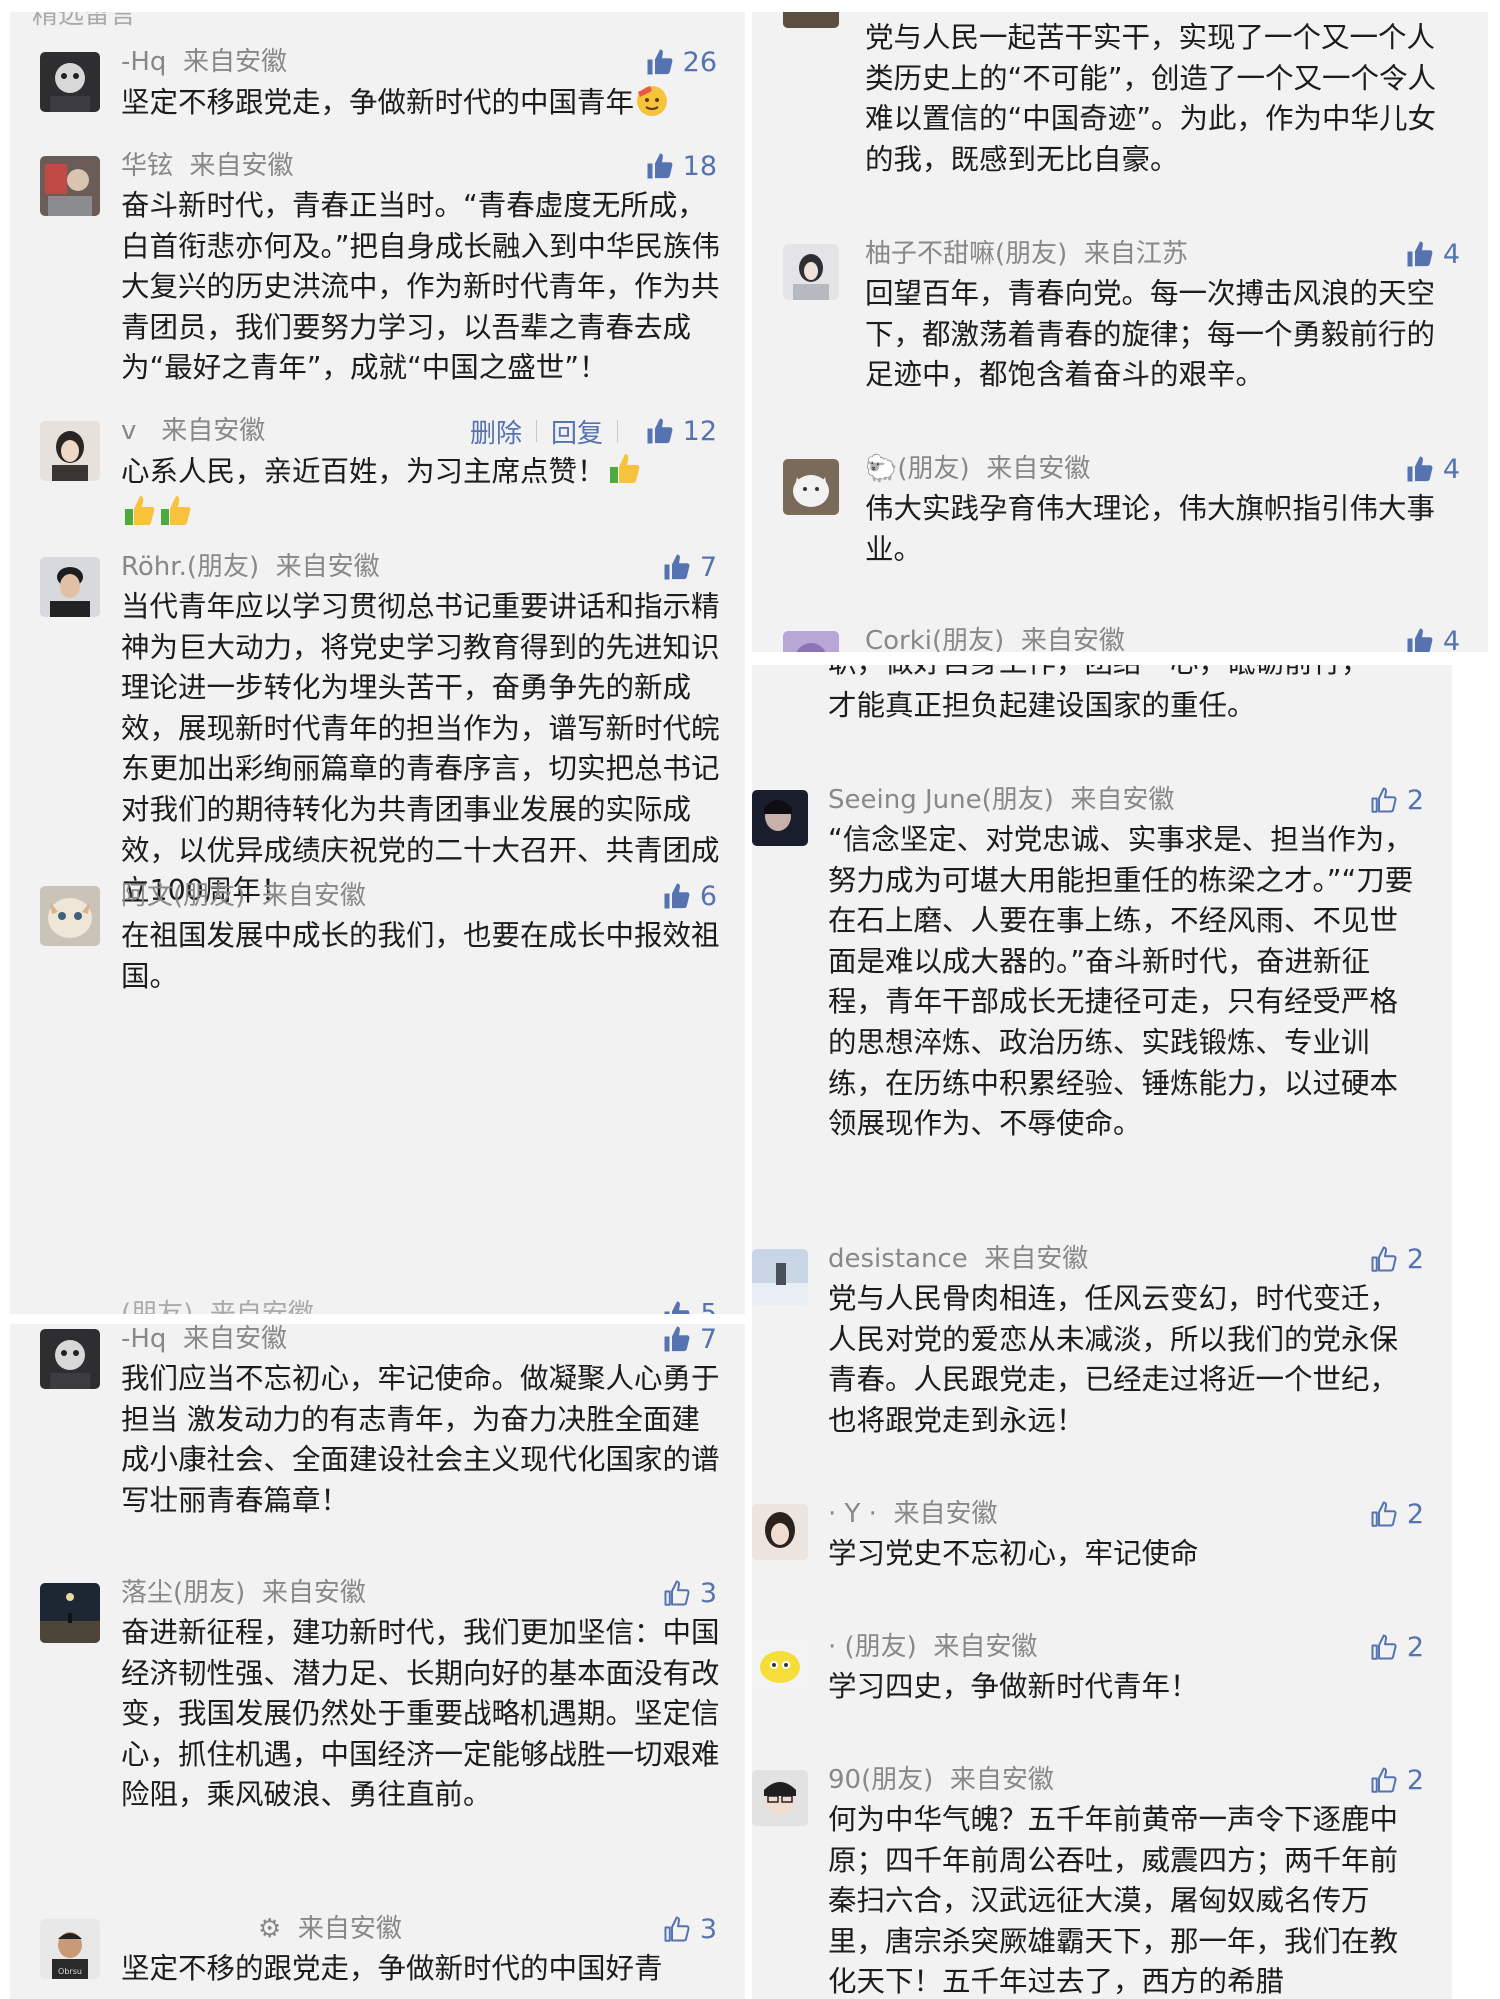  What do you see at coordinates (270, 1929) in the screenshot?
I see `name-symbol-icon: ⚙` at bounding box center [270, 1929].